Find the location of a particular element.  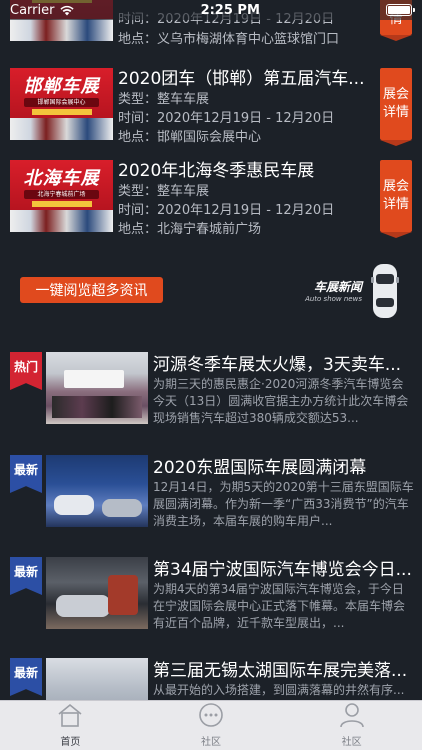

carrier-label: Carrier is located at coordinates (32, 10).